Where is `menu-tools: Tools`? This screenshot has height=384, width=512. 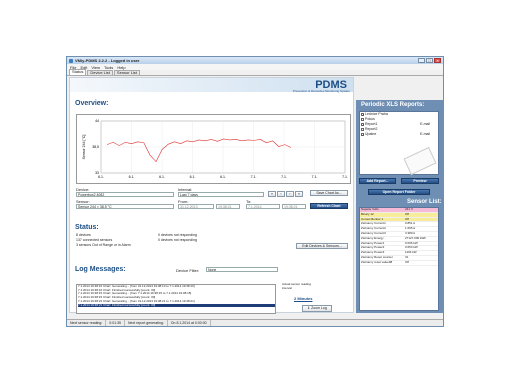 menu-tools: Tools is located at coordinates (108, 67).